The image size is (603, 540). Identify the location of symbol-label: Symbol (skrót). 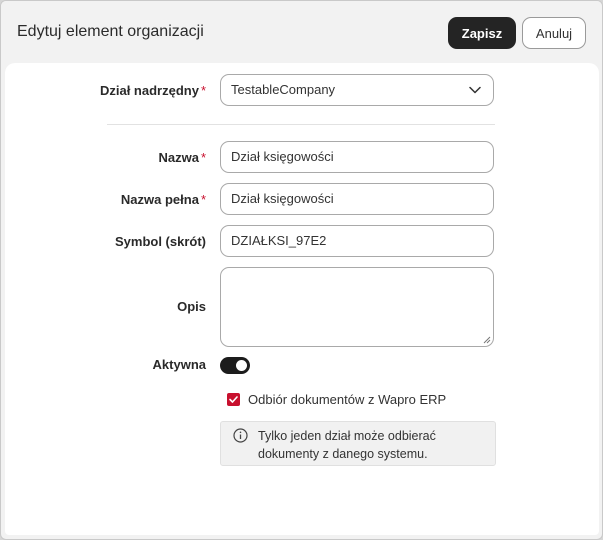
(160, 241).